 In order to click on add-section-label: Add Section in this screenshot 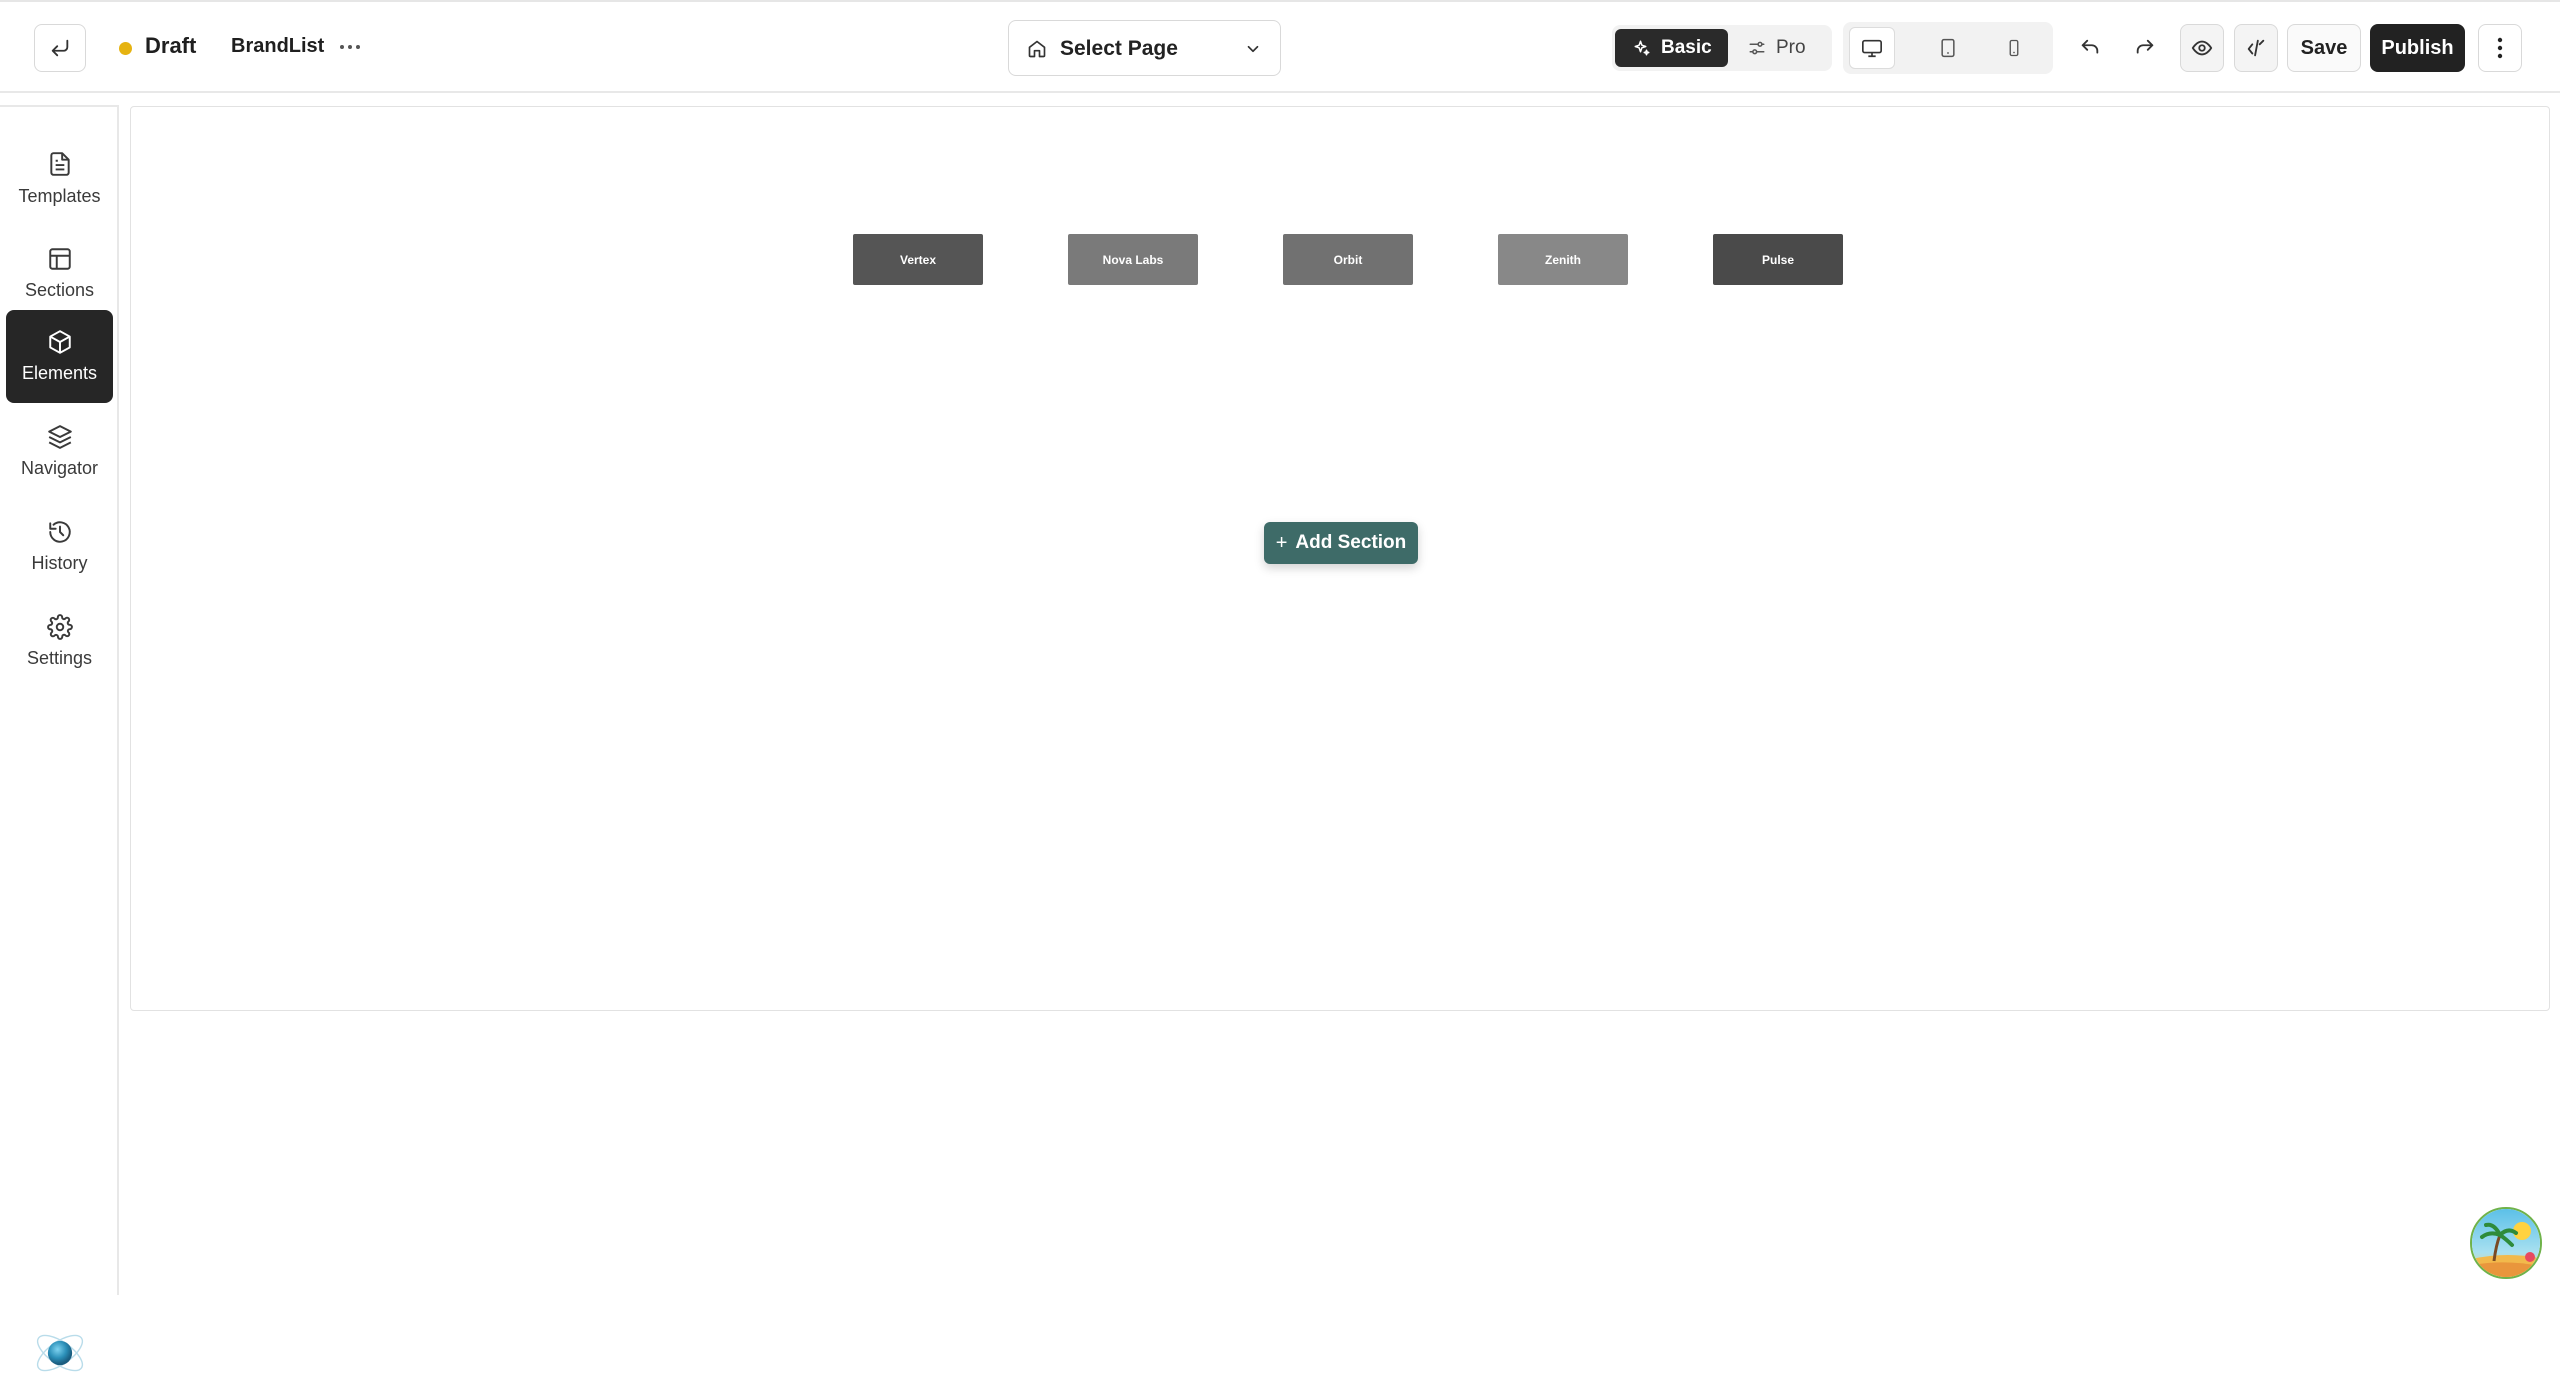, I will do `click(1351, 542)`.